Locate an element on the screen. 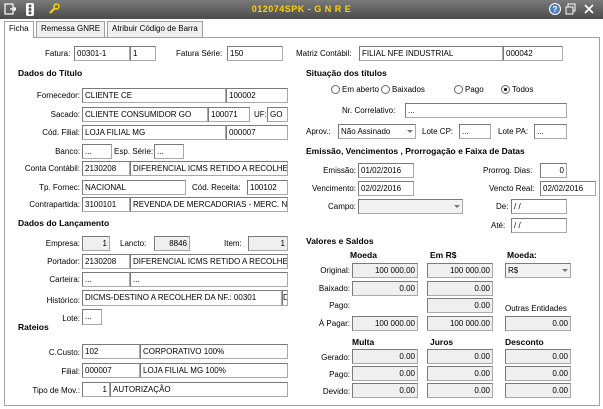  contrapartida-desc-field: REVENDA DE MERCADORIAS - MERC. NACIONAL is located at coordinates (209, 204).